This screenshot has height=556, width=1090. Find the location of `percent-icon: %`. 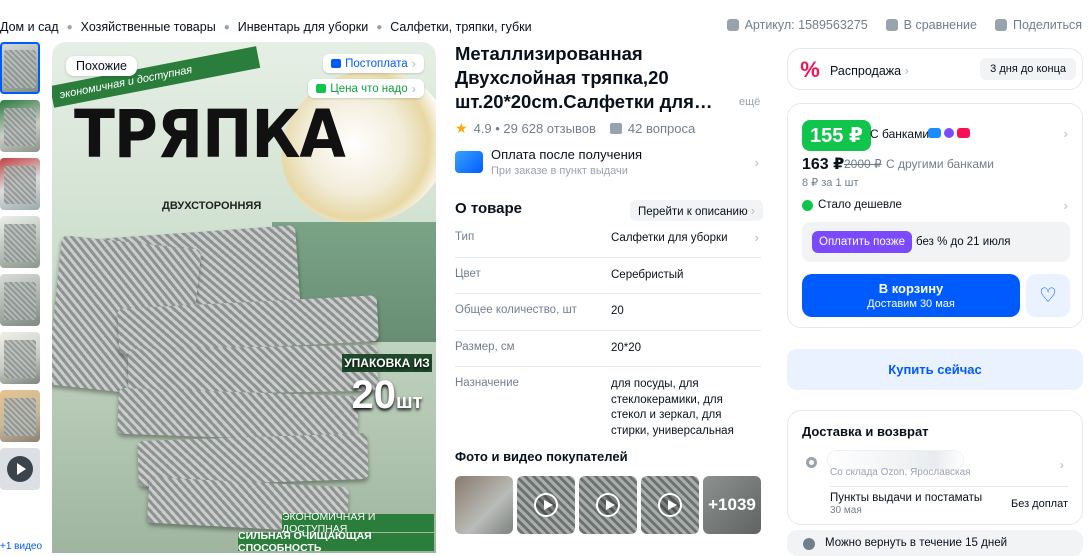

percent-icon: % is located at coordinates (810, 70).